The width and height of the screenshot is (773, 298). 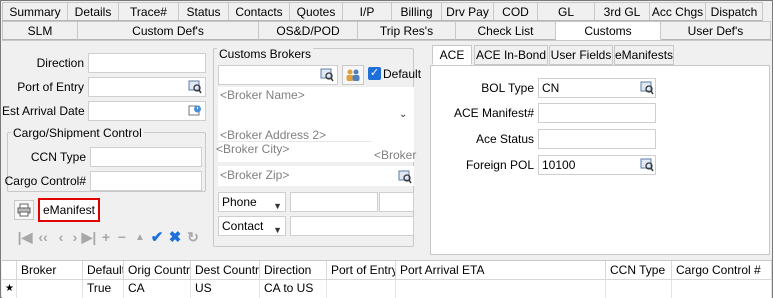 I want to click on phone-field, so click(x=334, y=202).